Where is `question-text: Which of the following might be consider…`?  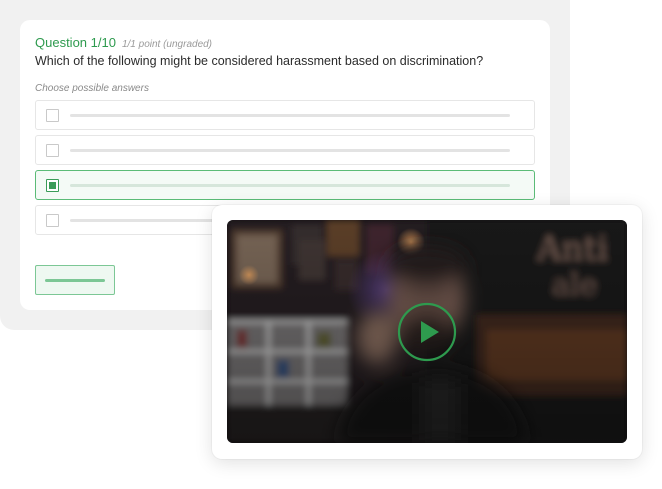 question-text: Which of the following might be consider… is located at coordinates (259, 61).